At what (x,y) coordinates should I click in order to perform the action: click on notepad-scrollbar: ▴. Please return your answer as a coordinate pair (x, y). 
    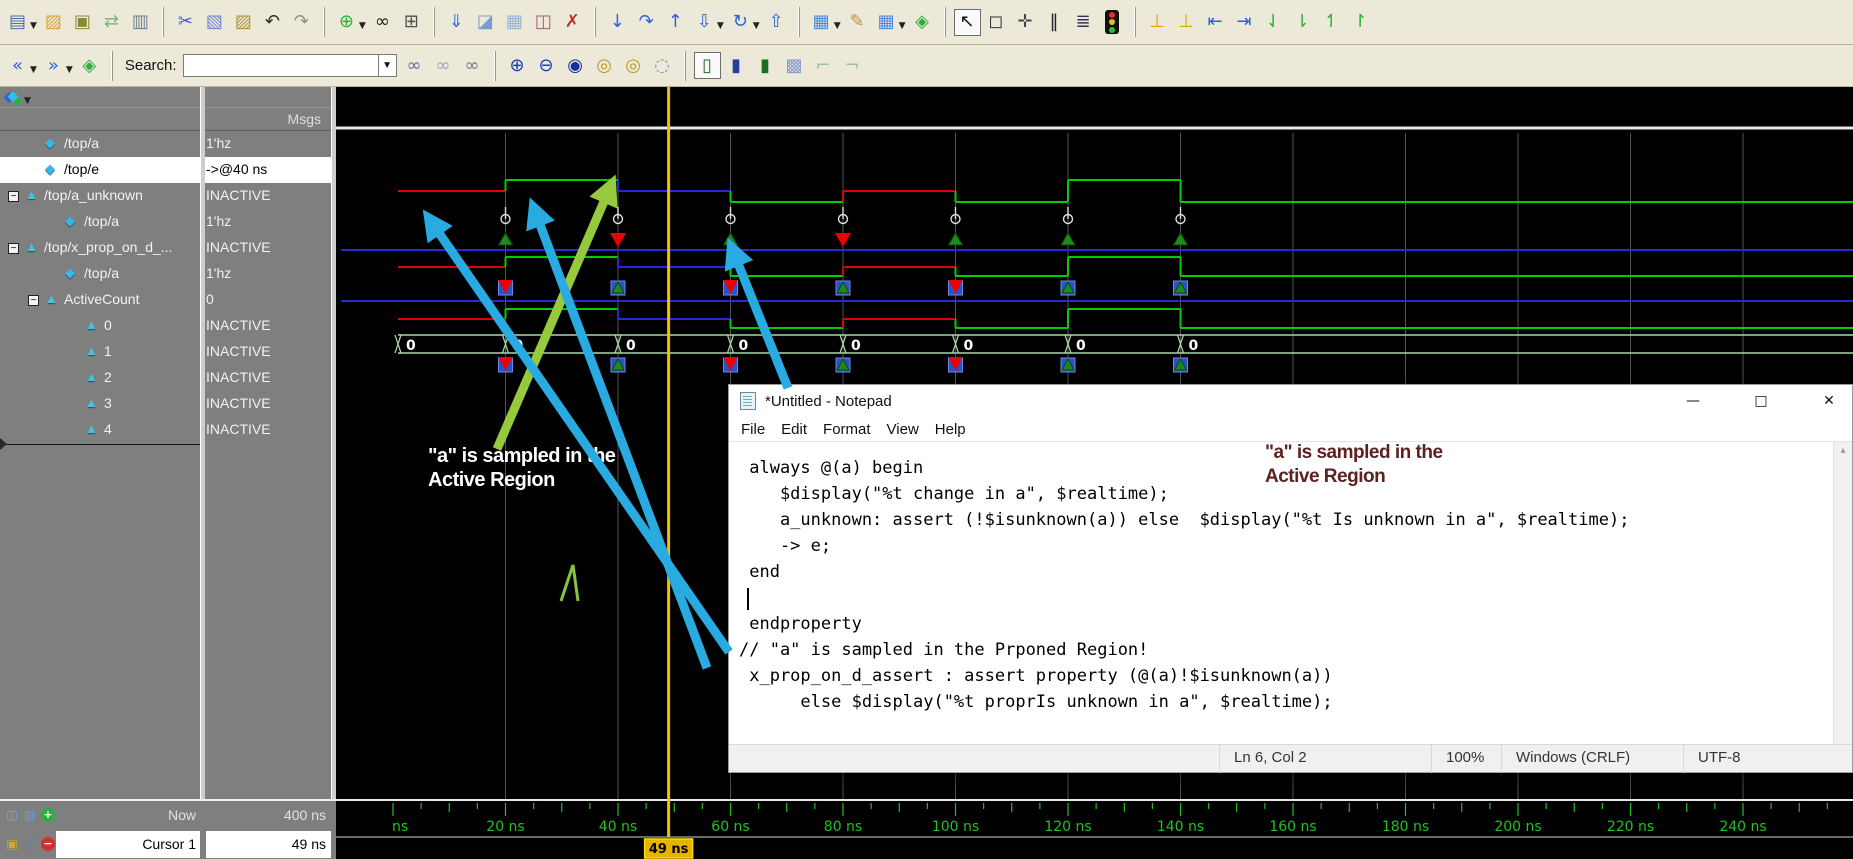
    Looking at the image, I should click on (1842, 593).